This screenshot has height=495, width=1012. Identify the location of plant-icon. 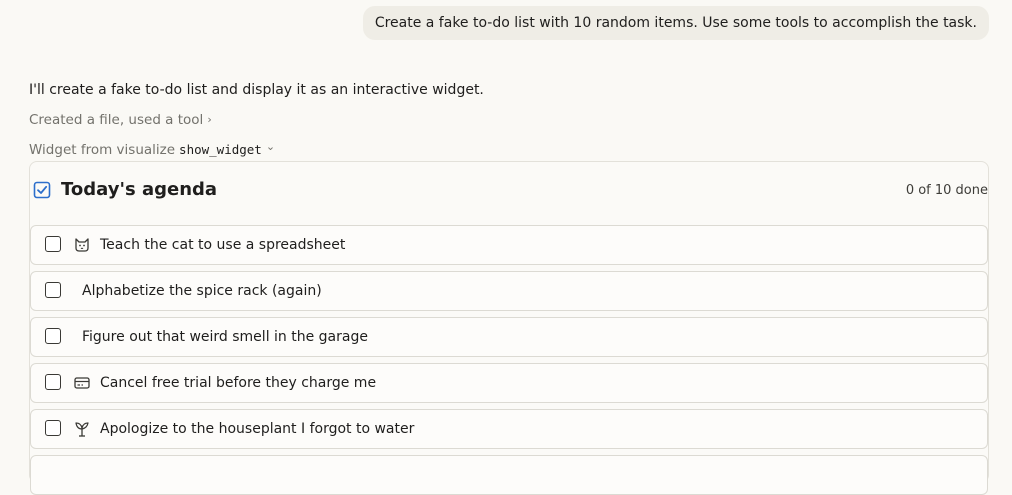
(82, 429).